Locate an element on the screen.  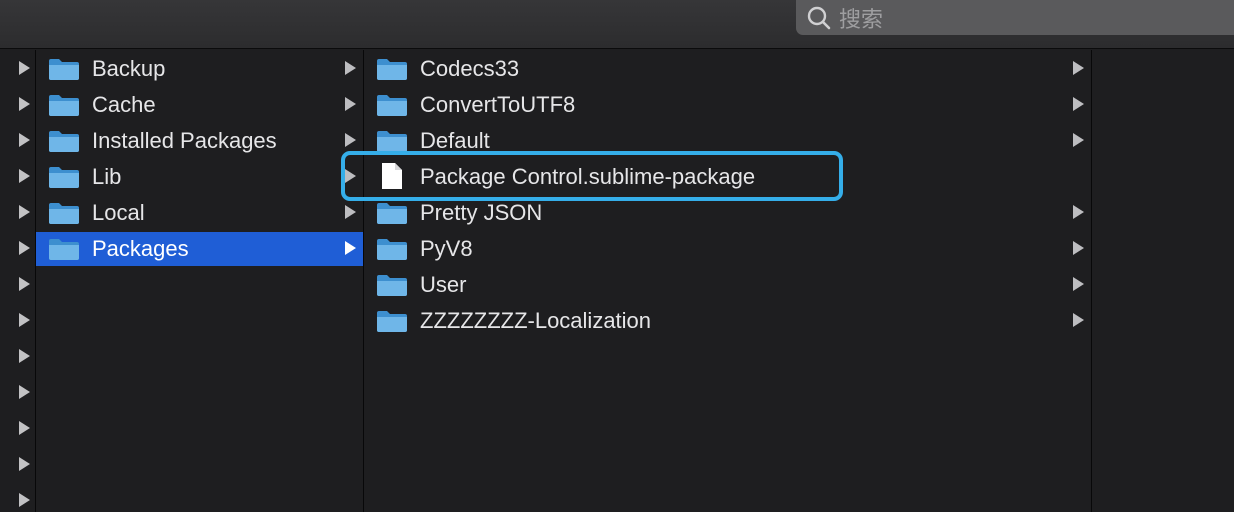
folder-item-converttoutf8: ConvertToUTF8 is located at coordinates (727, 105).